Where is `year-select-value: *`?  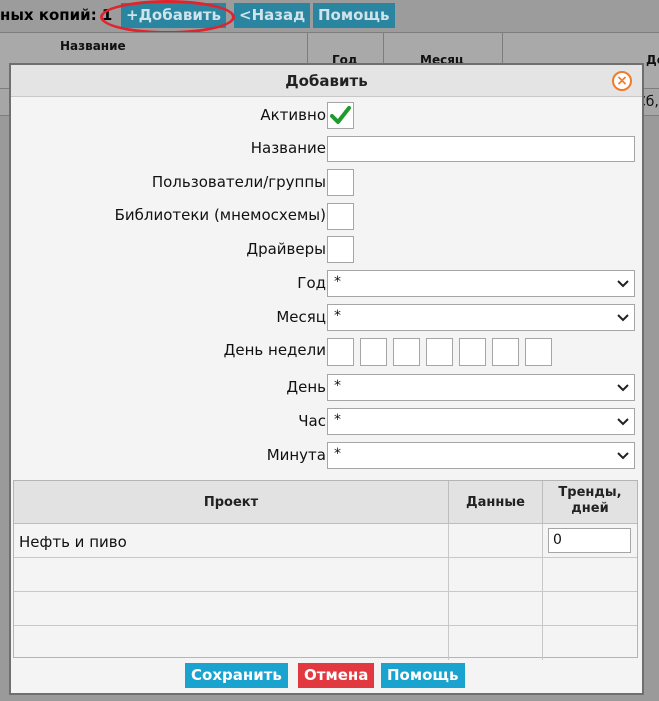
year-select-value: * is located at coordinates (337, 282).